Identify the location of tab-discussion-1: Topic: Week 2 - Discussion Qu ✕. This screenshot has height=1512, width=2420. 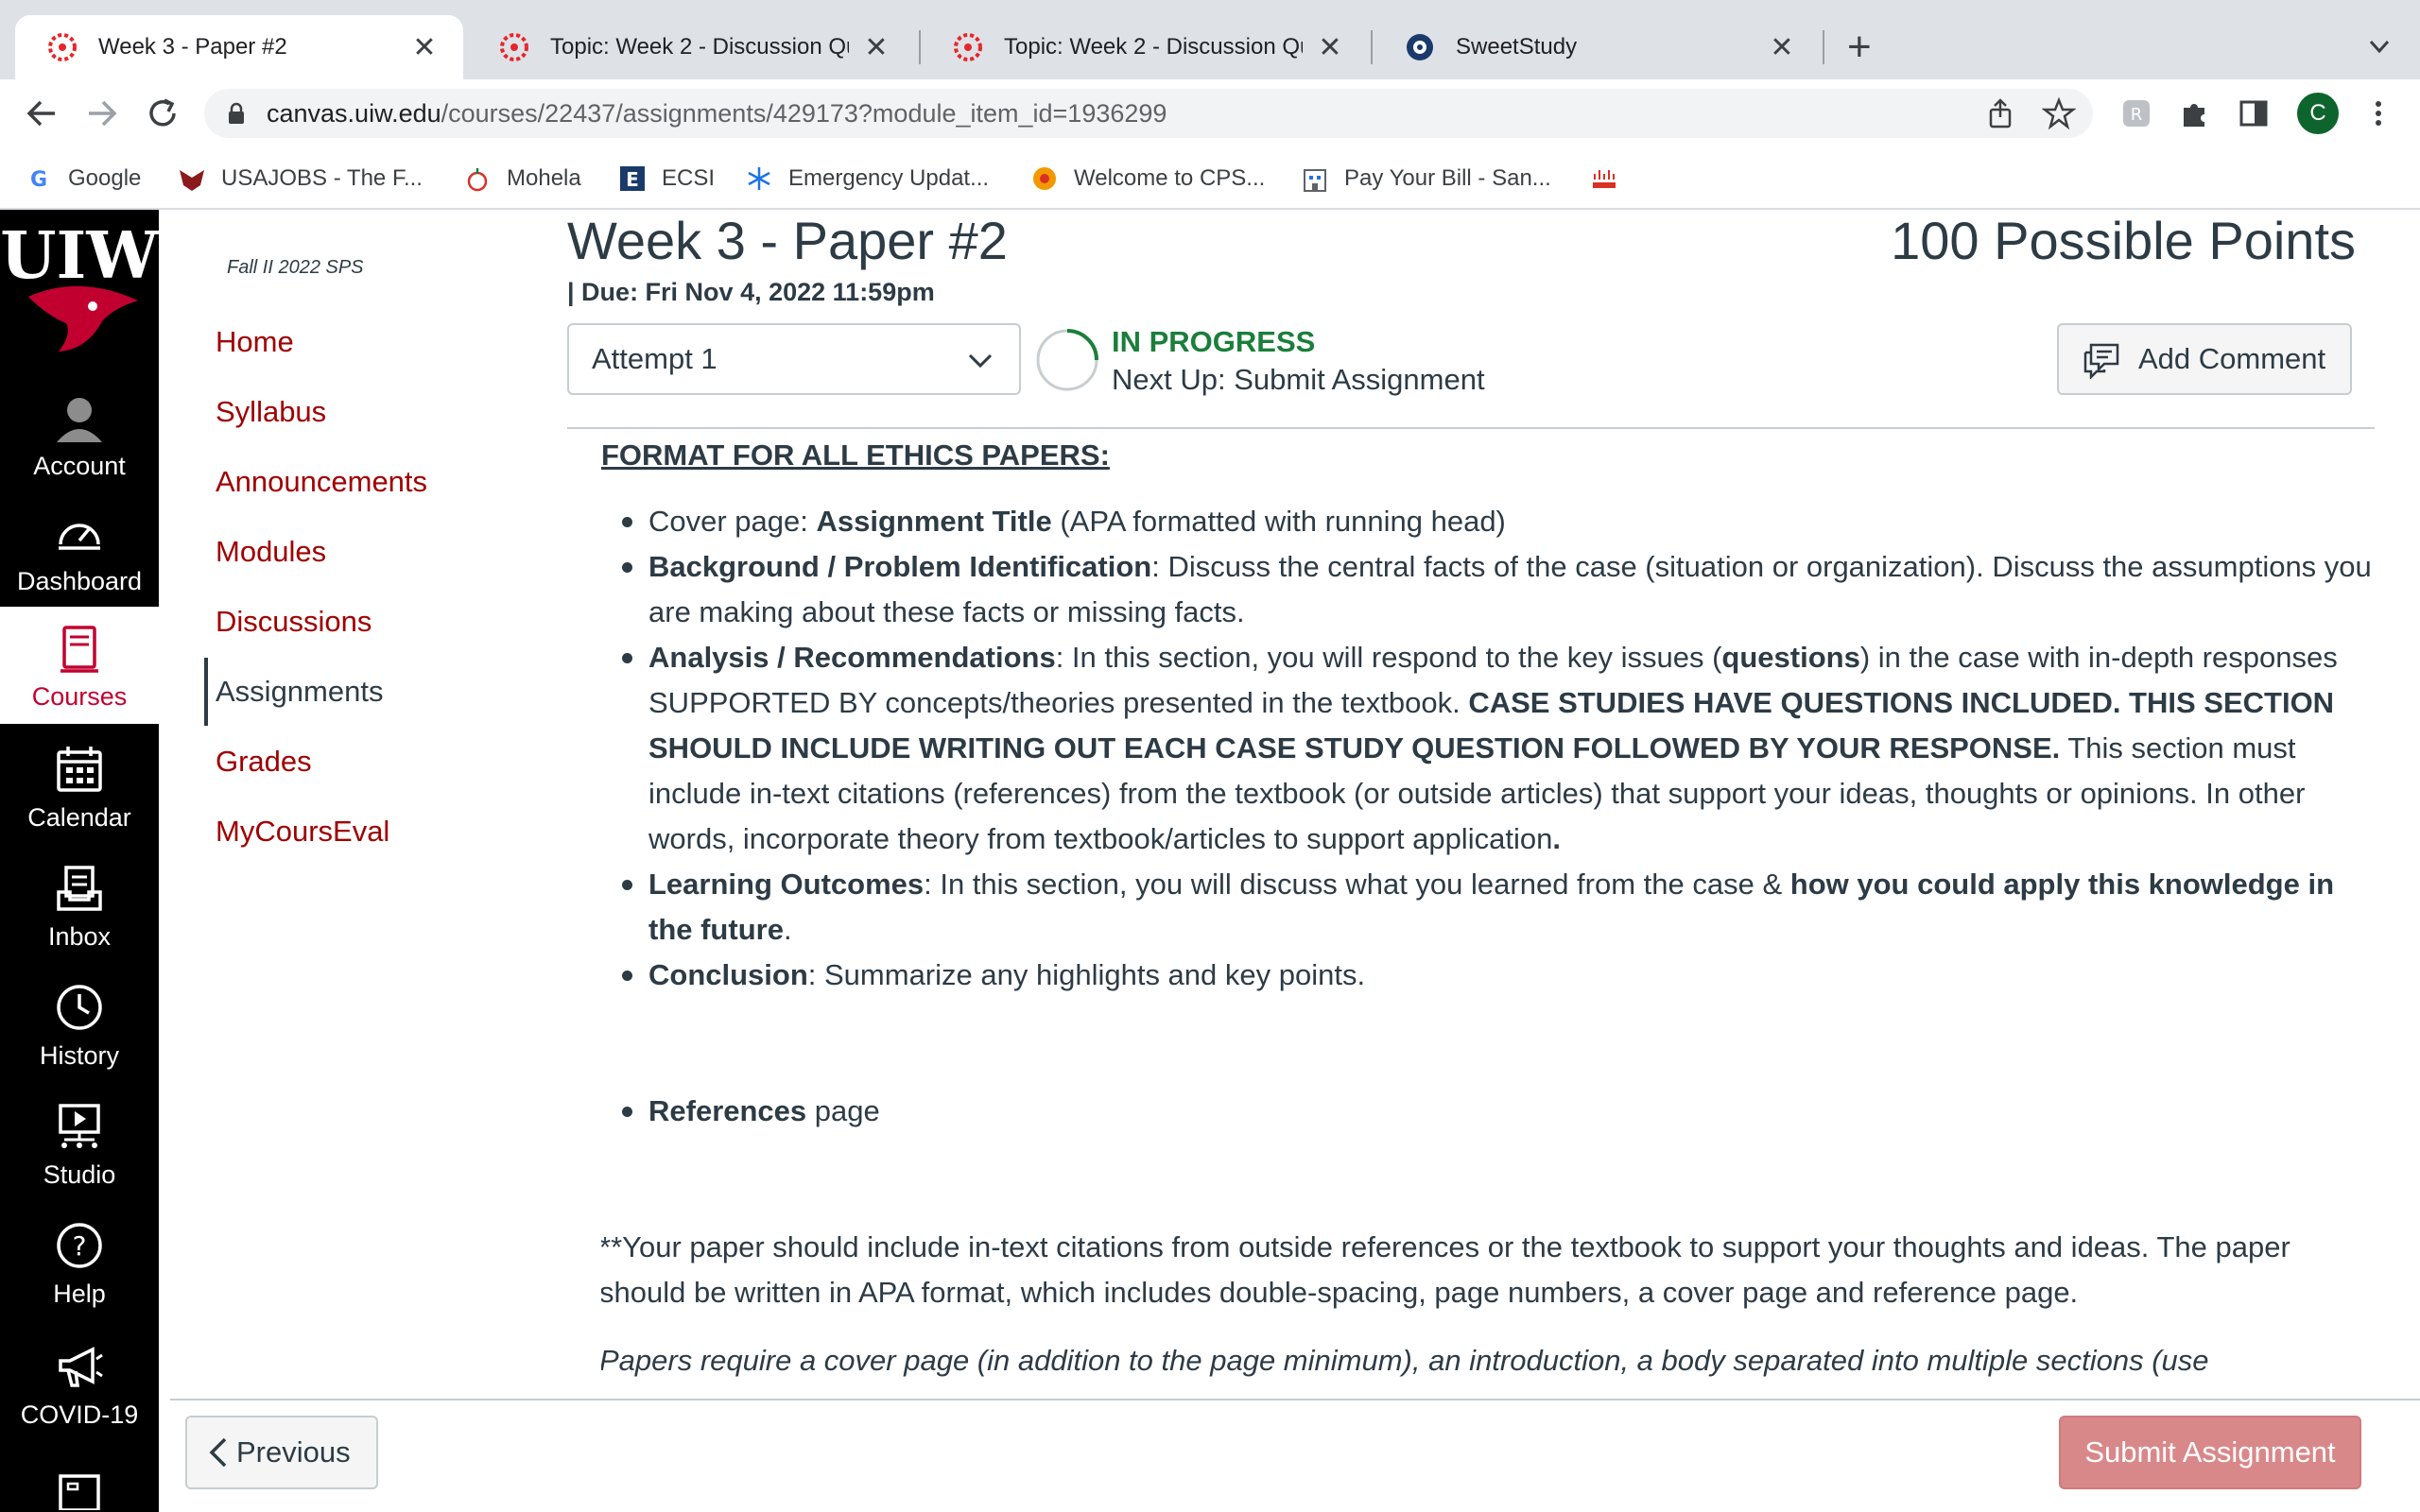
(691, 47).